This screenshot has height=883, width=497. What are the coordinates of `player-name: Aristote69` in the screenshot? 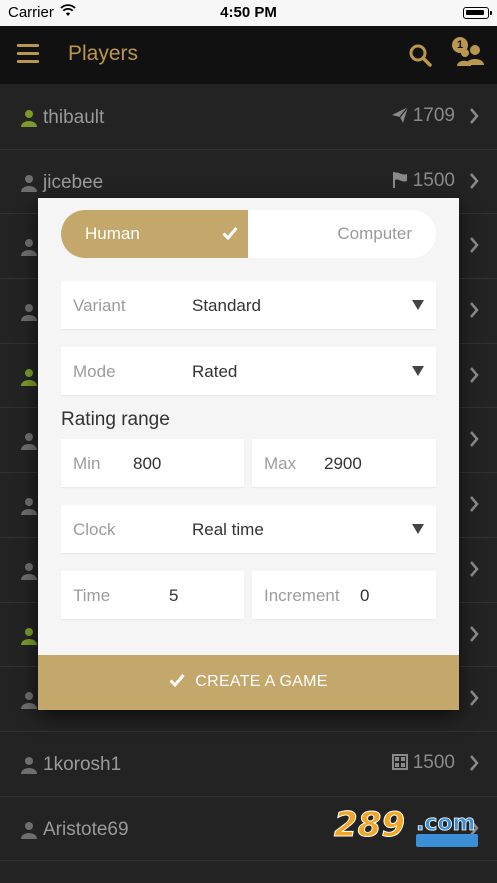 It's located at (86, 829).